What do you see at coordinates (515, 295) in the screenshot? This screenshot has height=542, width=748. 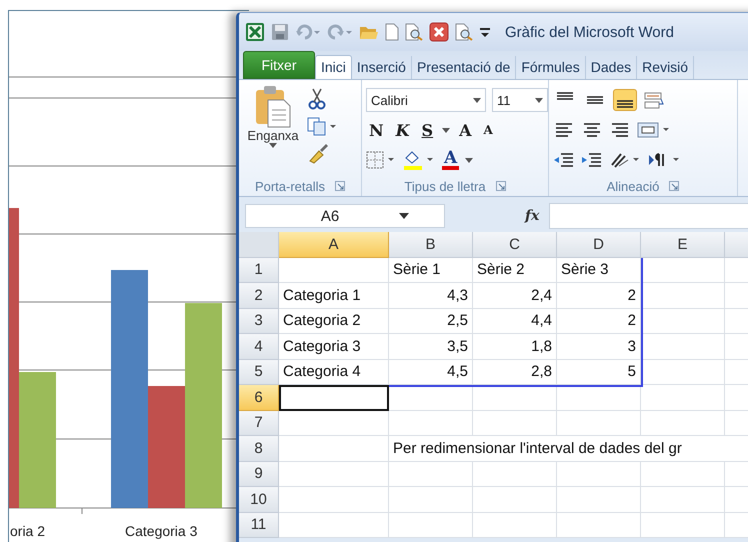 I see `table-cell: 2,4` at bounding box center [515, 295].